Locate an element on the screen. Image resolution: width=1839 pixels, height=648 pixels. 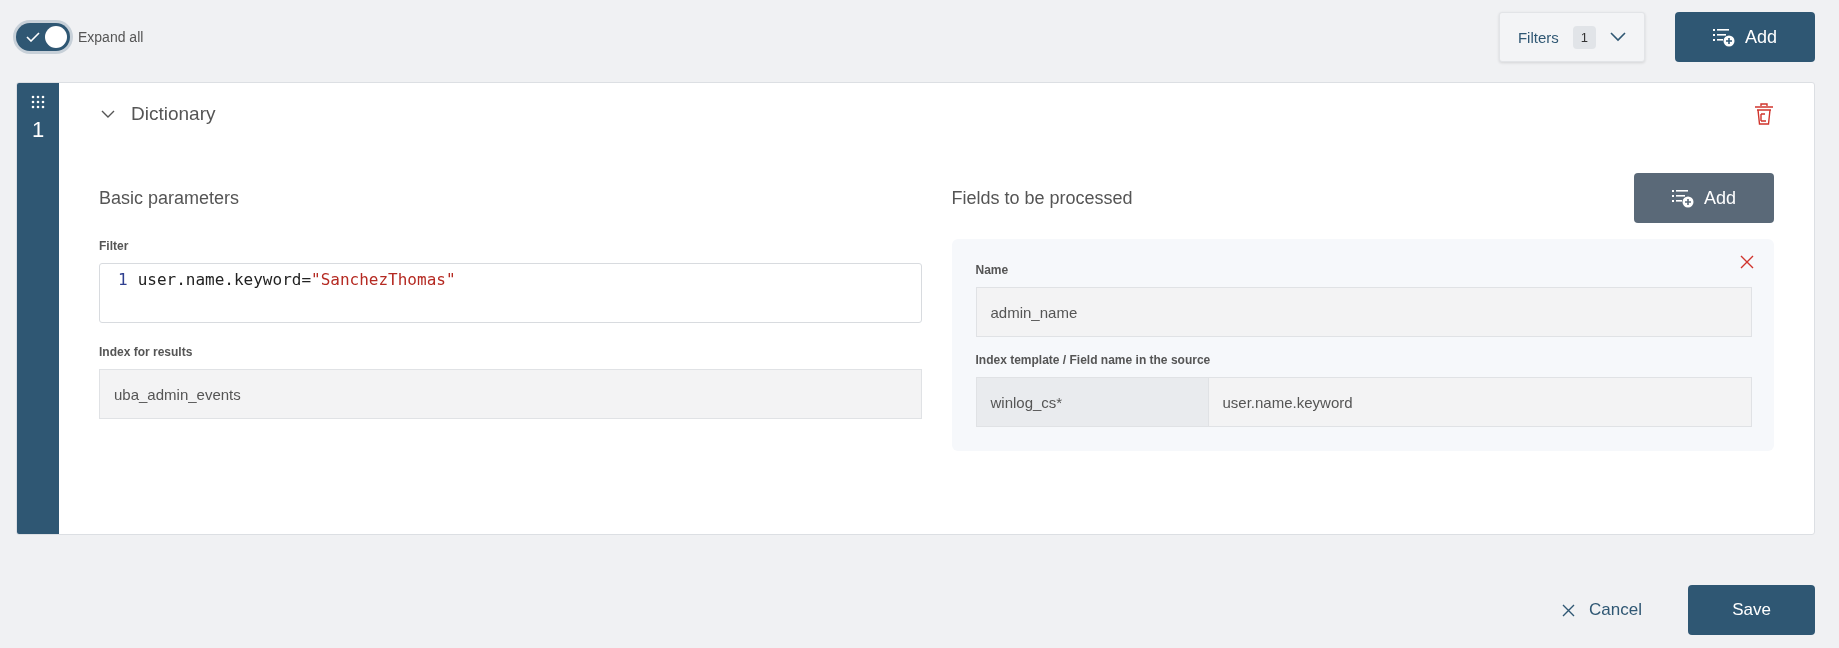
field-label: Index template / Field name in the source is located at coordinates (1093, 360).